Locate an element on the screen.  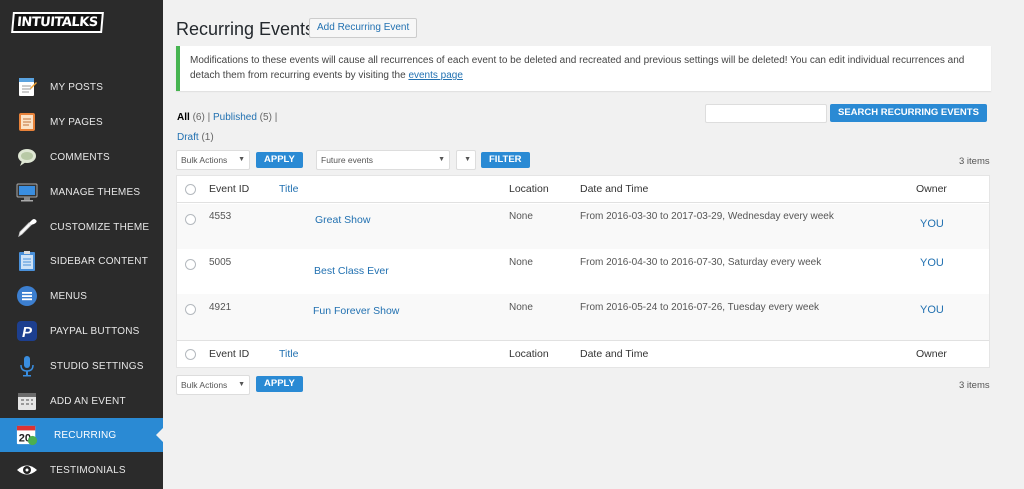
category-select: ▼ is located at coordinates (466, 160).